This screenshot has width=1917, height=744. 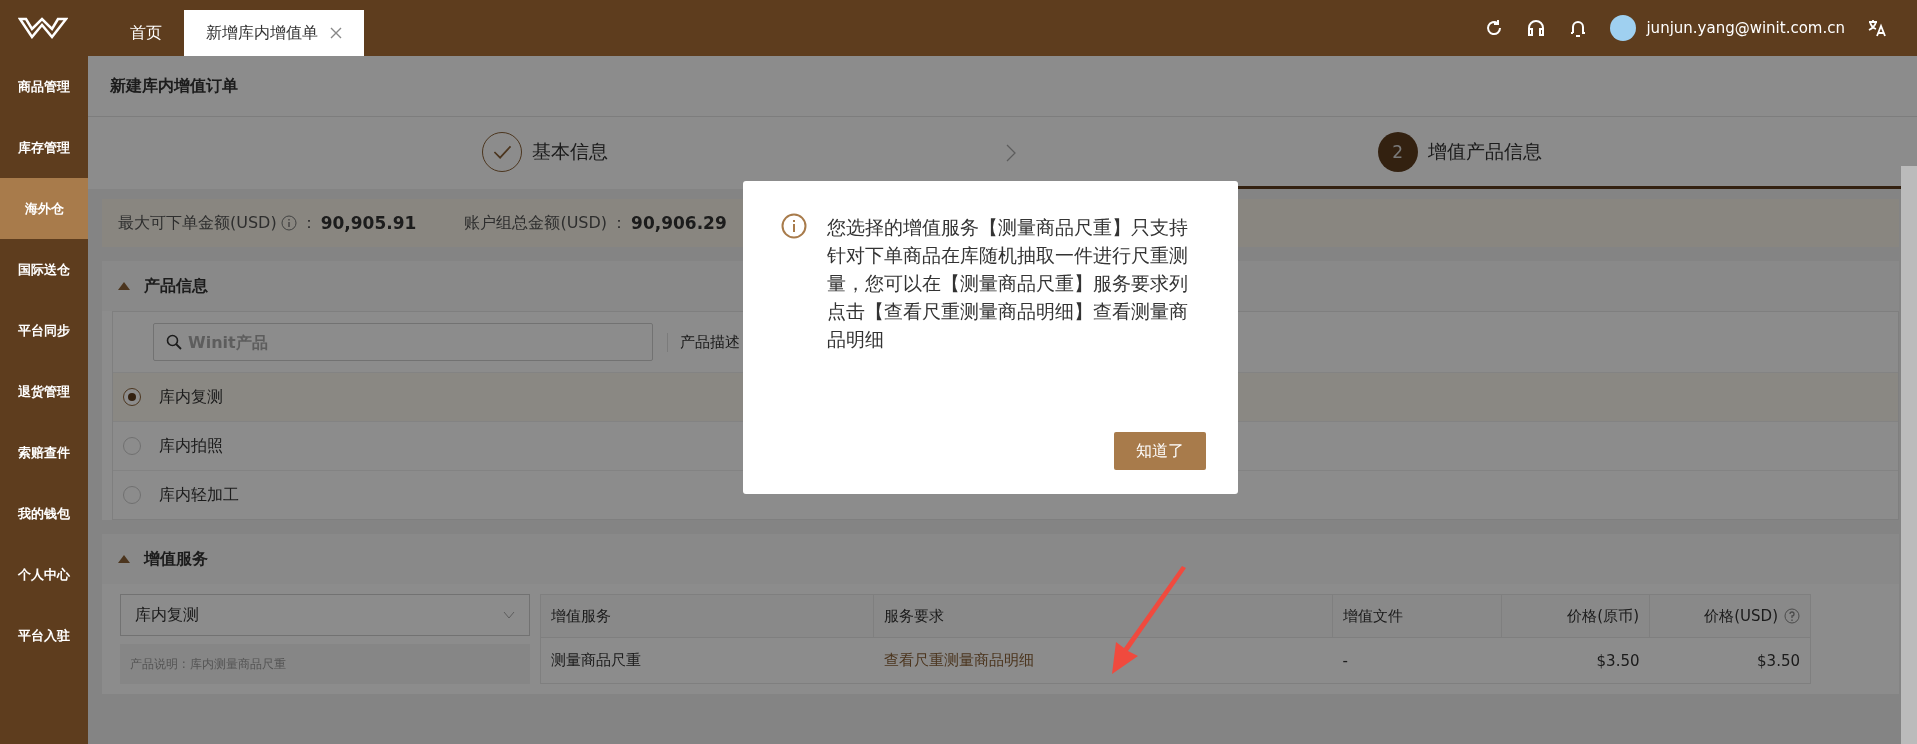 I want to click on sidebar-item: 平台入驻, so click(x=44, y=635).